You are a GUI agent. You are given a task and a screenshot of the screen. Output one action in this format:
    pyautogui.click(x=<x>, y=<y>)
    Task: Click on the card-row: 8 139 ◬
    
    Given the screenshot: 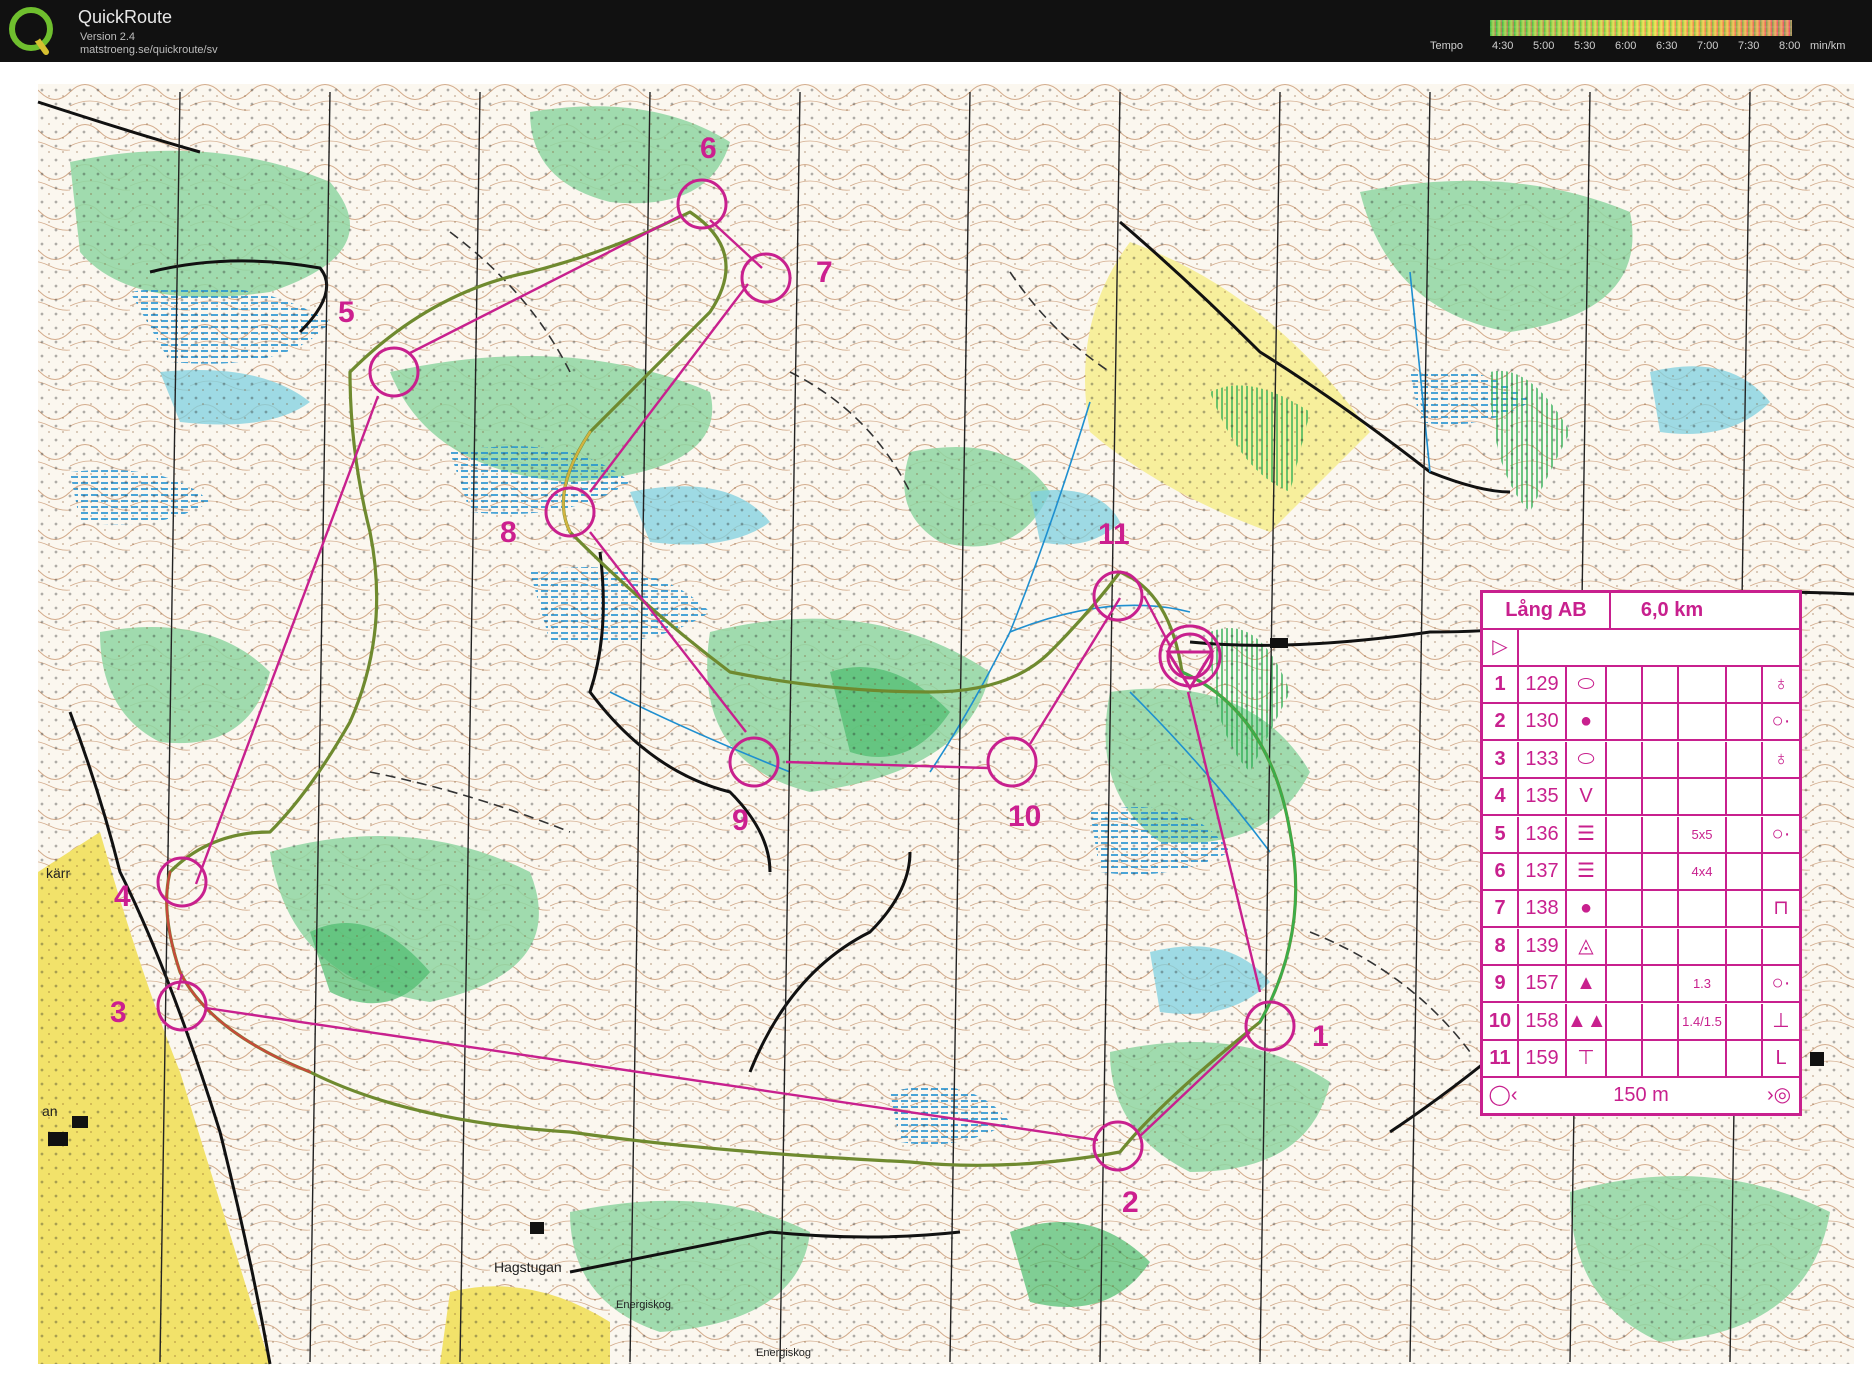 What is the action you would take?
    pyautogui.click(x=1641, y=947)
    